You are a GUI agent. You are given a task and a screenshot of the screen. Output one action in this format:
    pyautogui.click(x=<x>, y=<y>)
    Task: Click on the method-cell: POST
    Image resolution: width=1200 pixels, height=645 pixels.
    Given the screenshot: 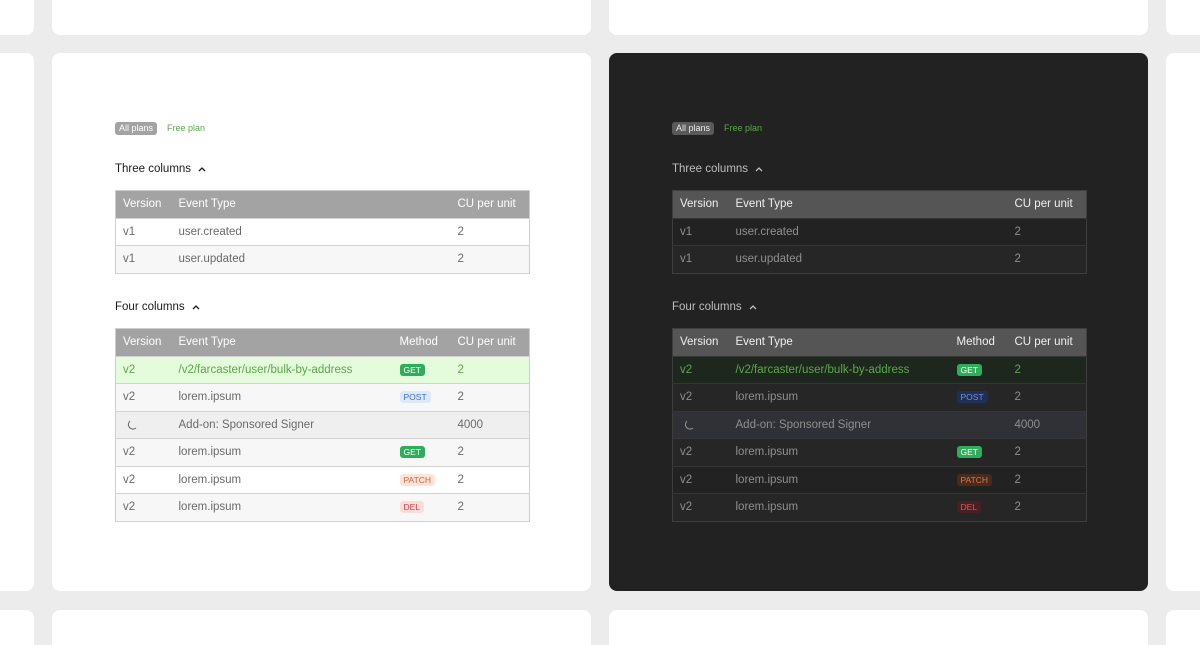 What is the action you would take?
    pyautogui.click(x=421, y=397)
    